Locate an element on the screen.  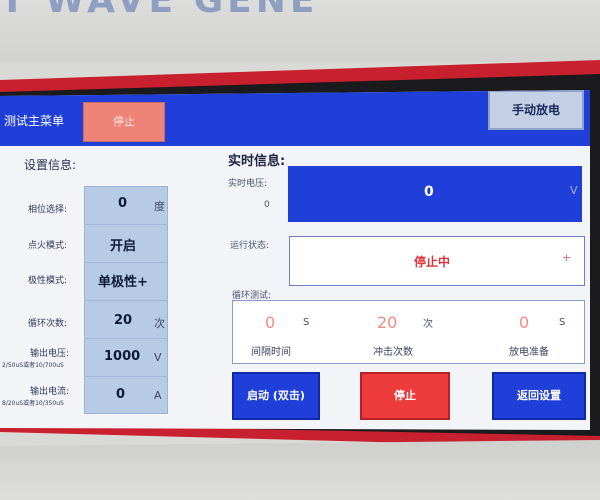
realtime-title: 实时信息: is located at coordinates (257, 161).